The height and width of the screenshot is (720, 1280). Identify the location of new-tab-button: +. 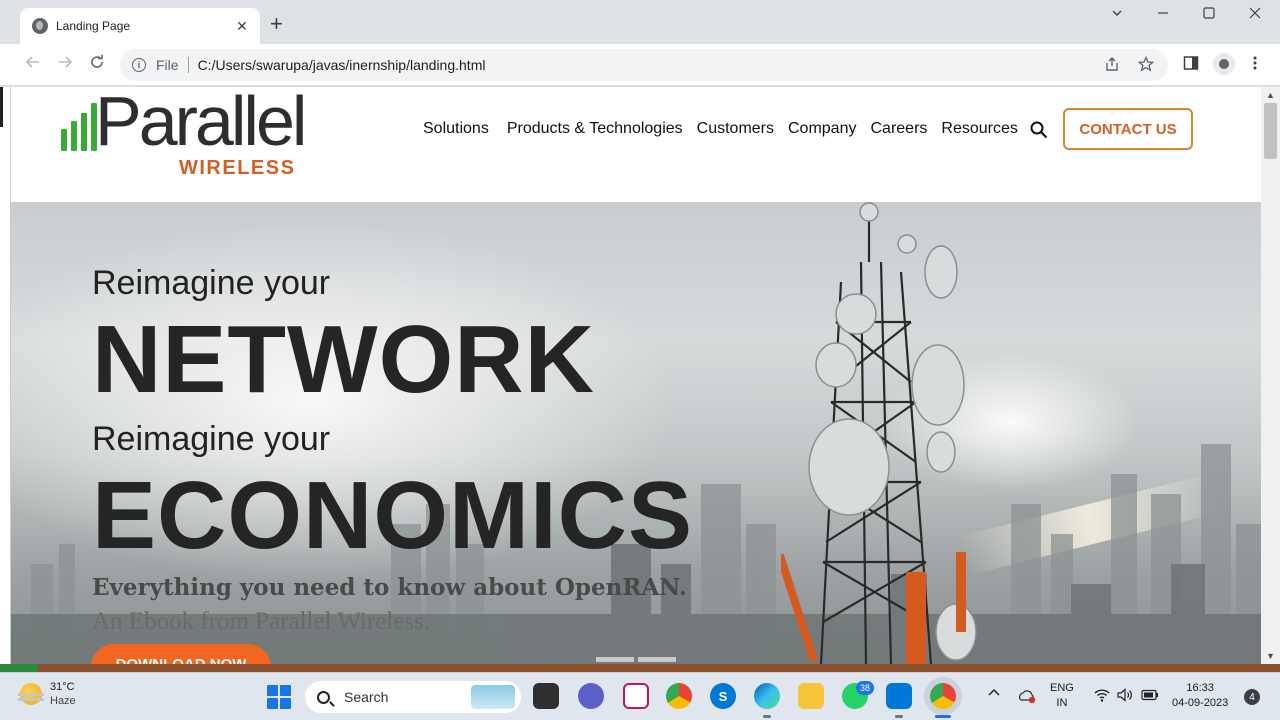
(276, 24).